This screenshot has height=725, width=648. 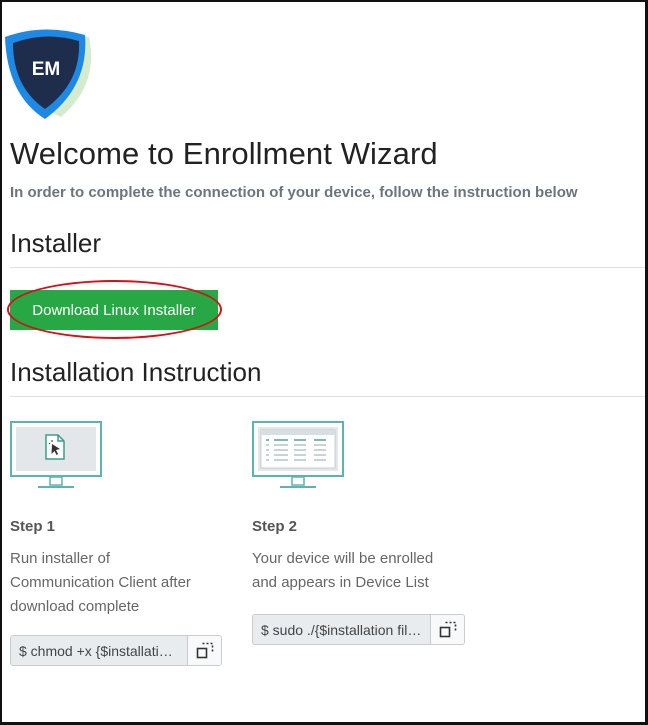 I want to click on step-1-title: Step 1, so click(x=33, y=526).